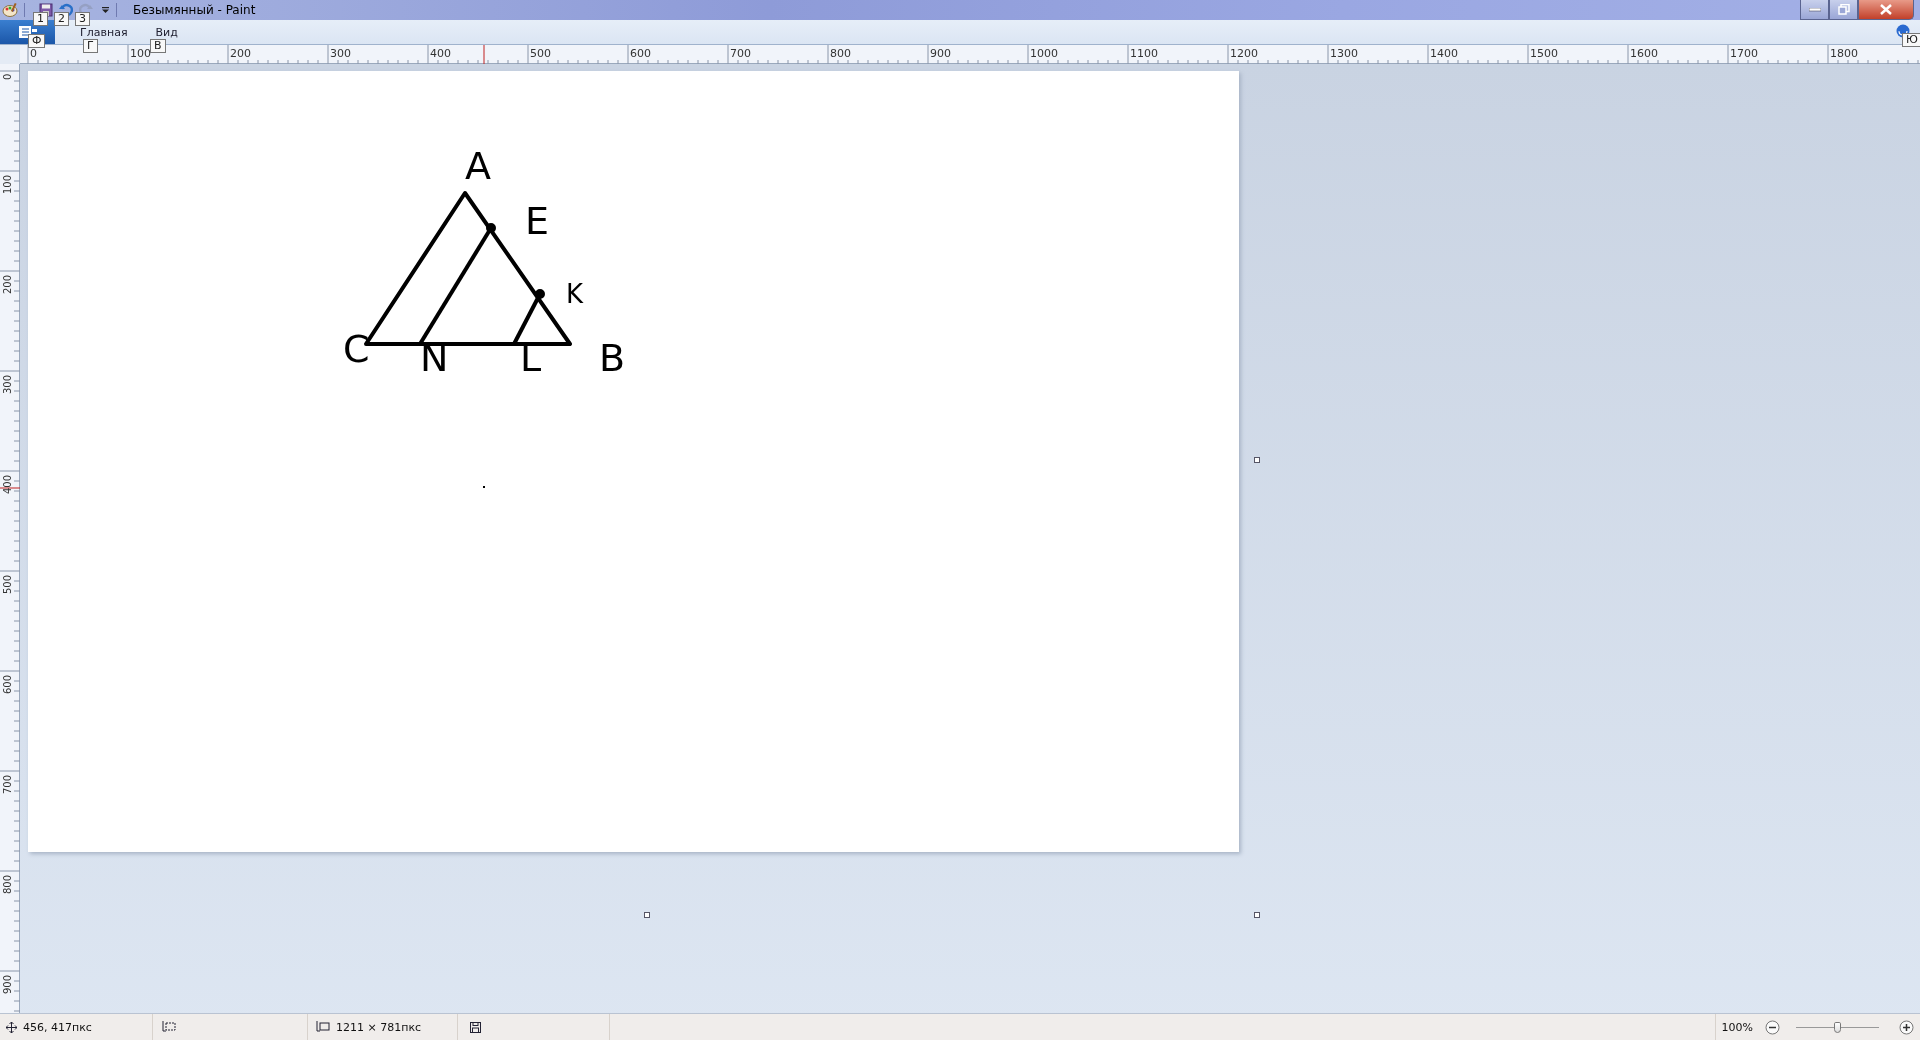 This screenshot has width=1920, height=1040. I want to click on keytip-tooltip: Ю, so click(1911, 40).